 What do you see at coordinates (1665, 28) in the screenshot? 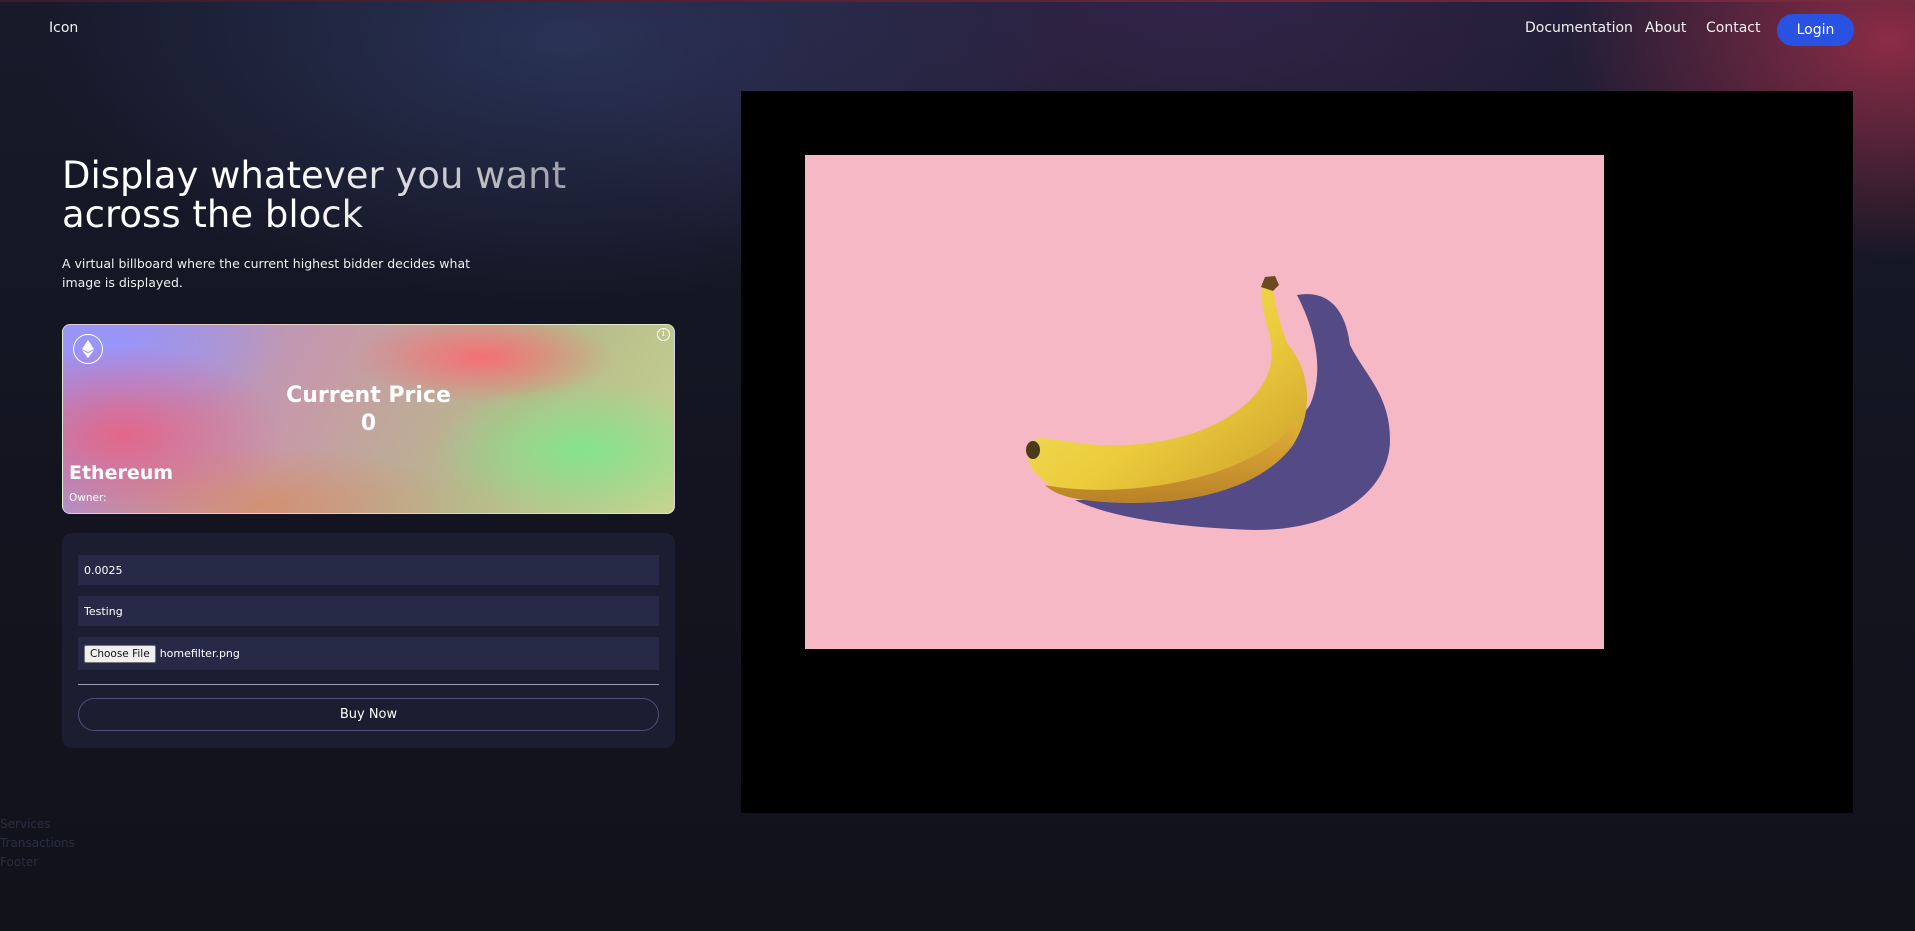
I see `nav-link-about: About` at bounding box center [1665, 28].